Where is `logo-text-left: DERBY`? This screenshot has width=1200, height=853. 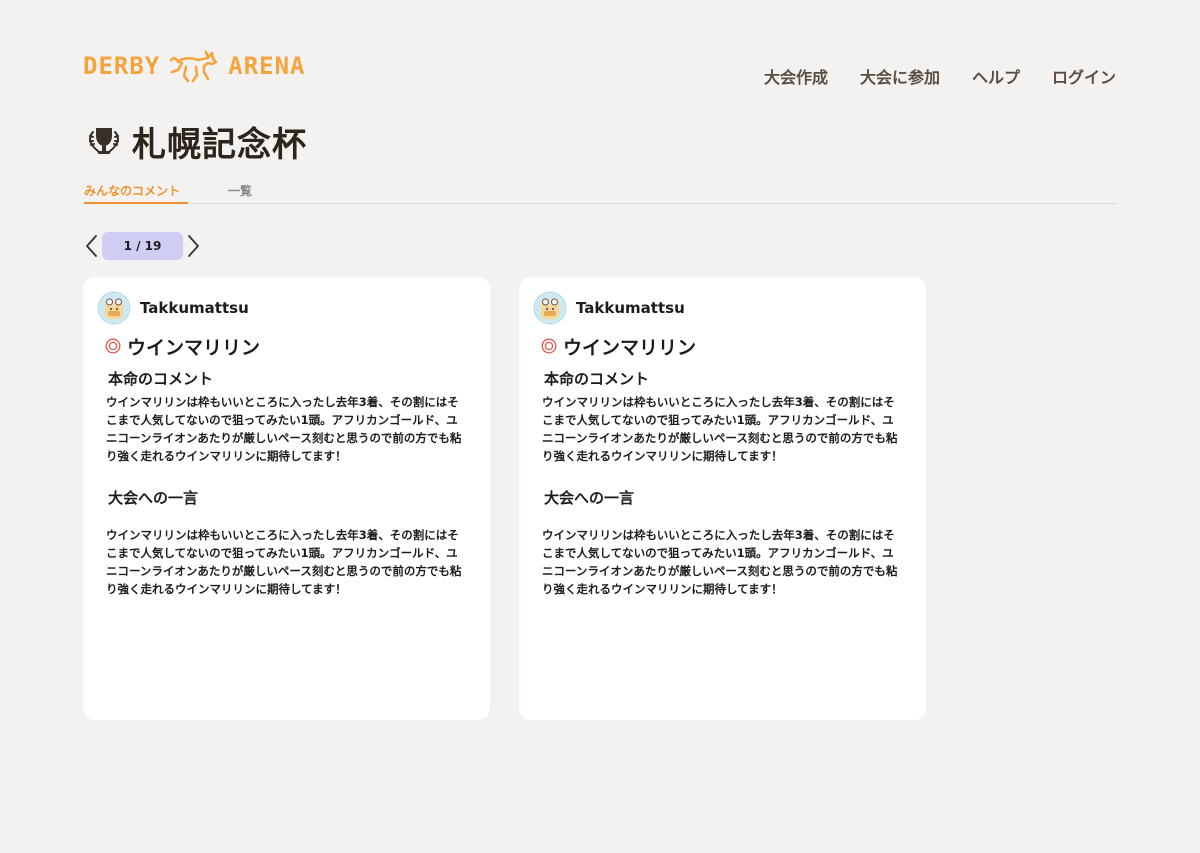
logo-text-left: DERBY is located at coordinates (122, 66).